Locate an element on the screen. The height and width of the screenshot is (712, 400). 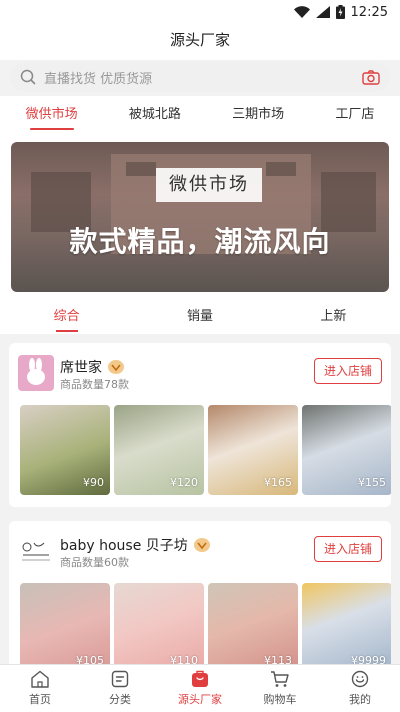
signal-icon is located at coordinates (322, 12).